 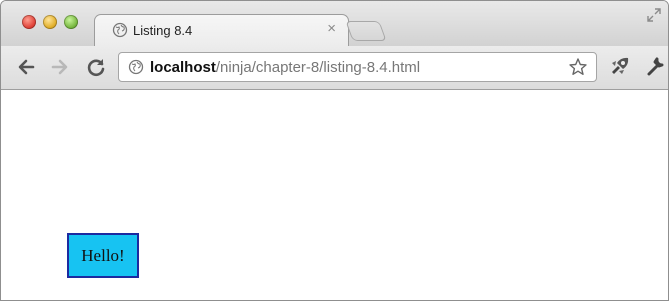 I want to click on back-arrow-icon, so click(x=26, y=67).